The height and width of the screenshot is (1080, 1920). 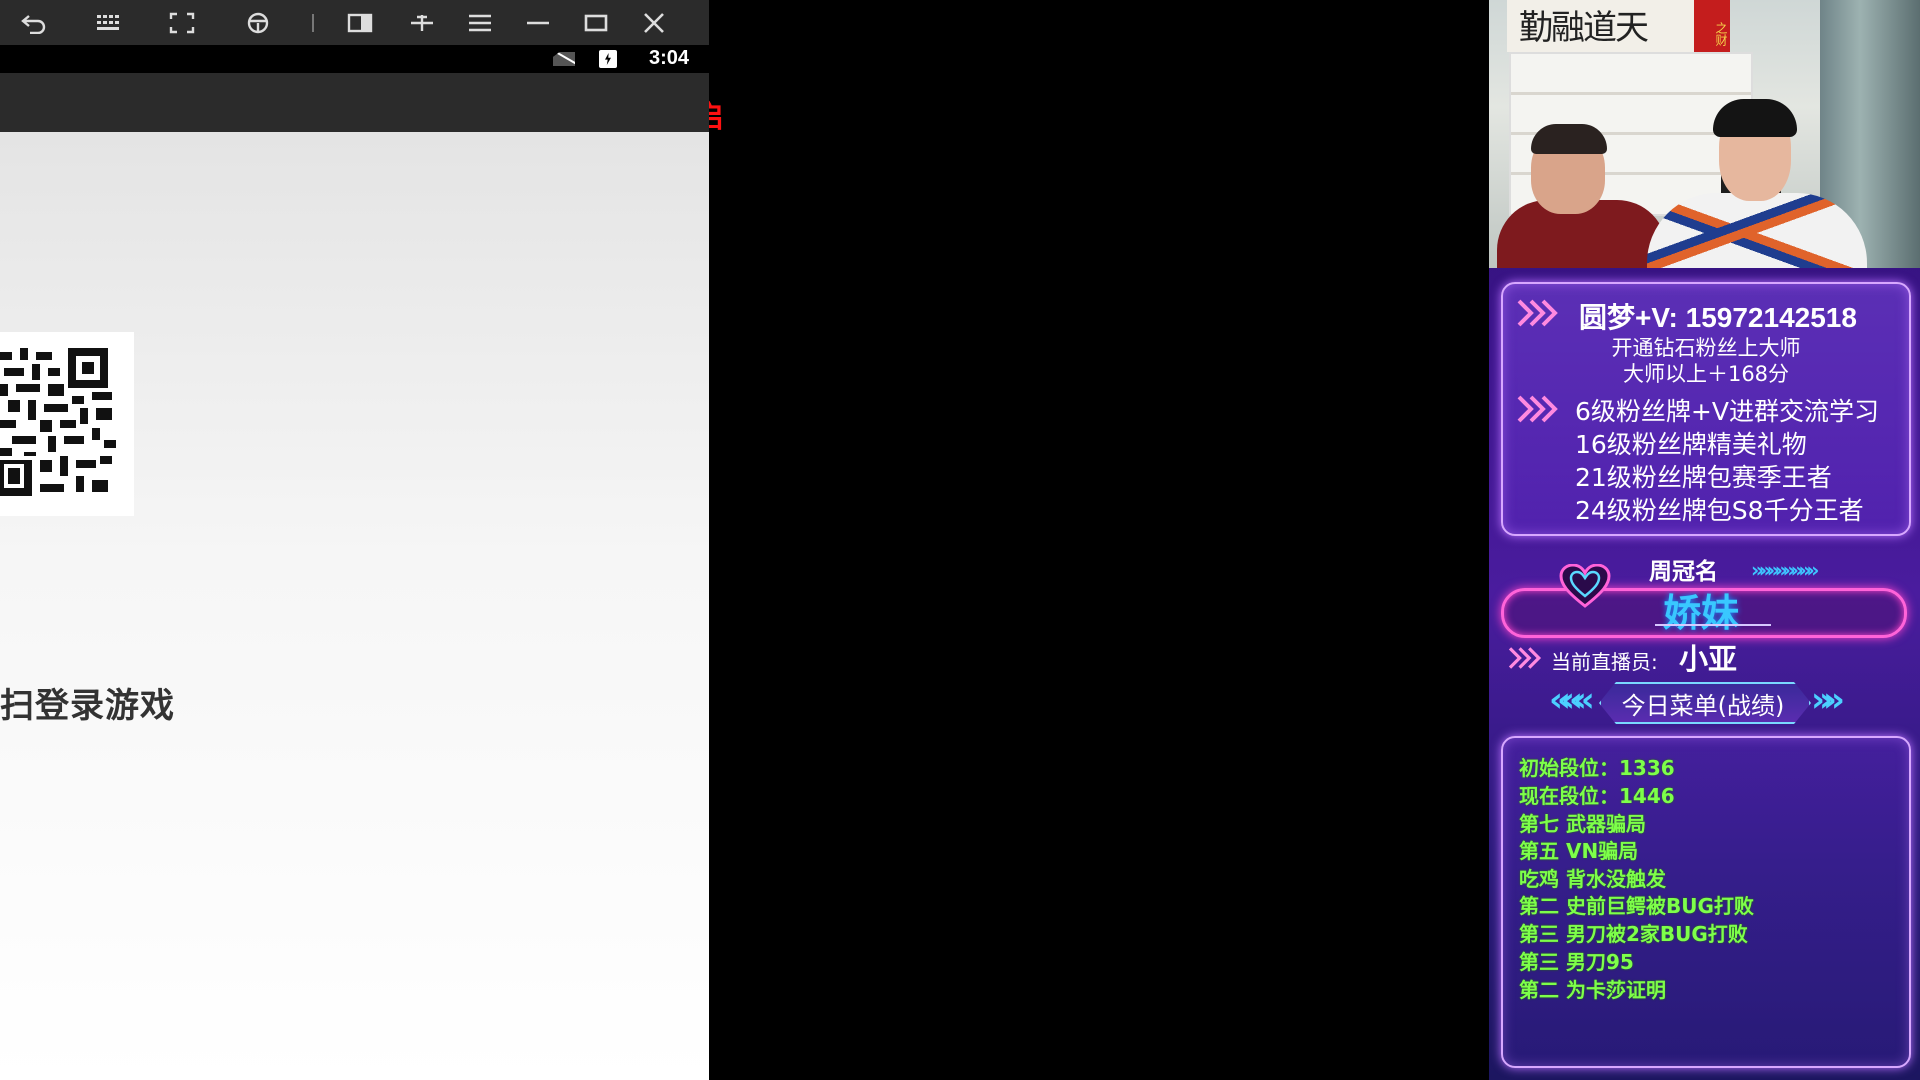 What do you see at coordinates (1597, 796) in the screenshot?
I see `record-line: 现在段位：1446` at bounding box center [1597, 796].